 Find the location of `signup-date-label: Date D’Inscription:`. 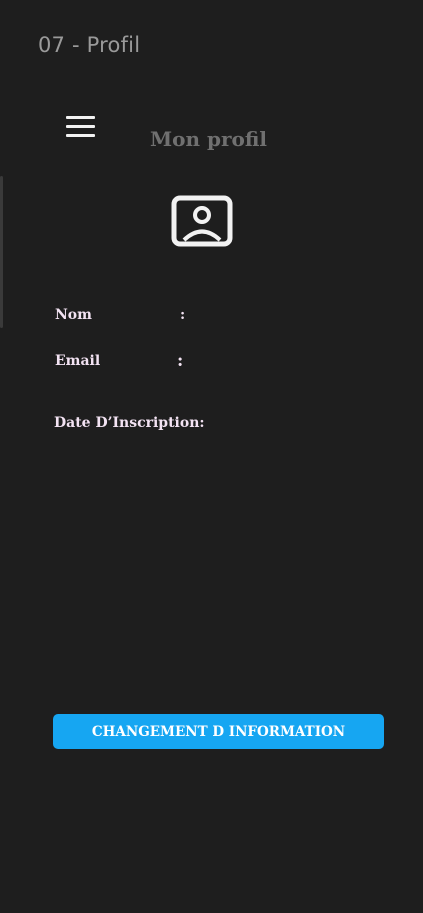

signup-date-label: Date D’Inscription: is located at coordinates (129, 423).